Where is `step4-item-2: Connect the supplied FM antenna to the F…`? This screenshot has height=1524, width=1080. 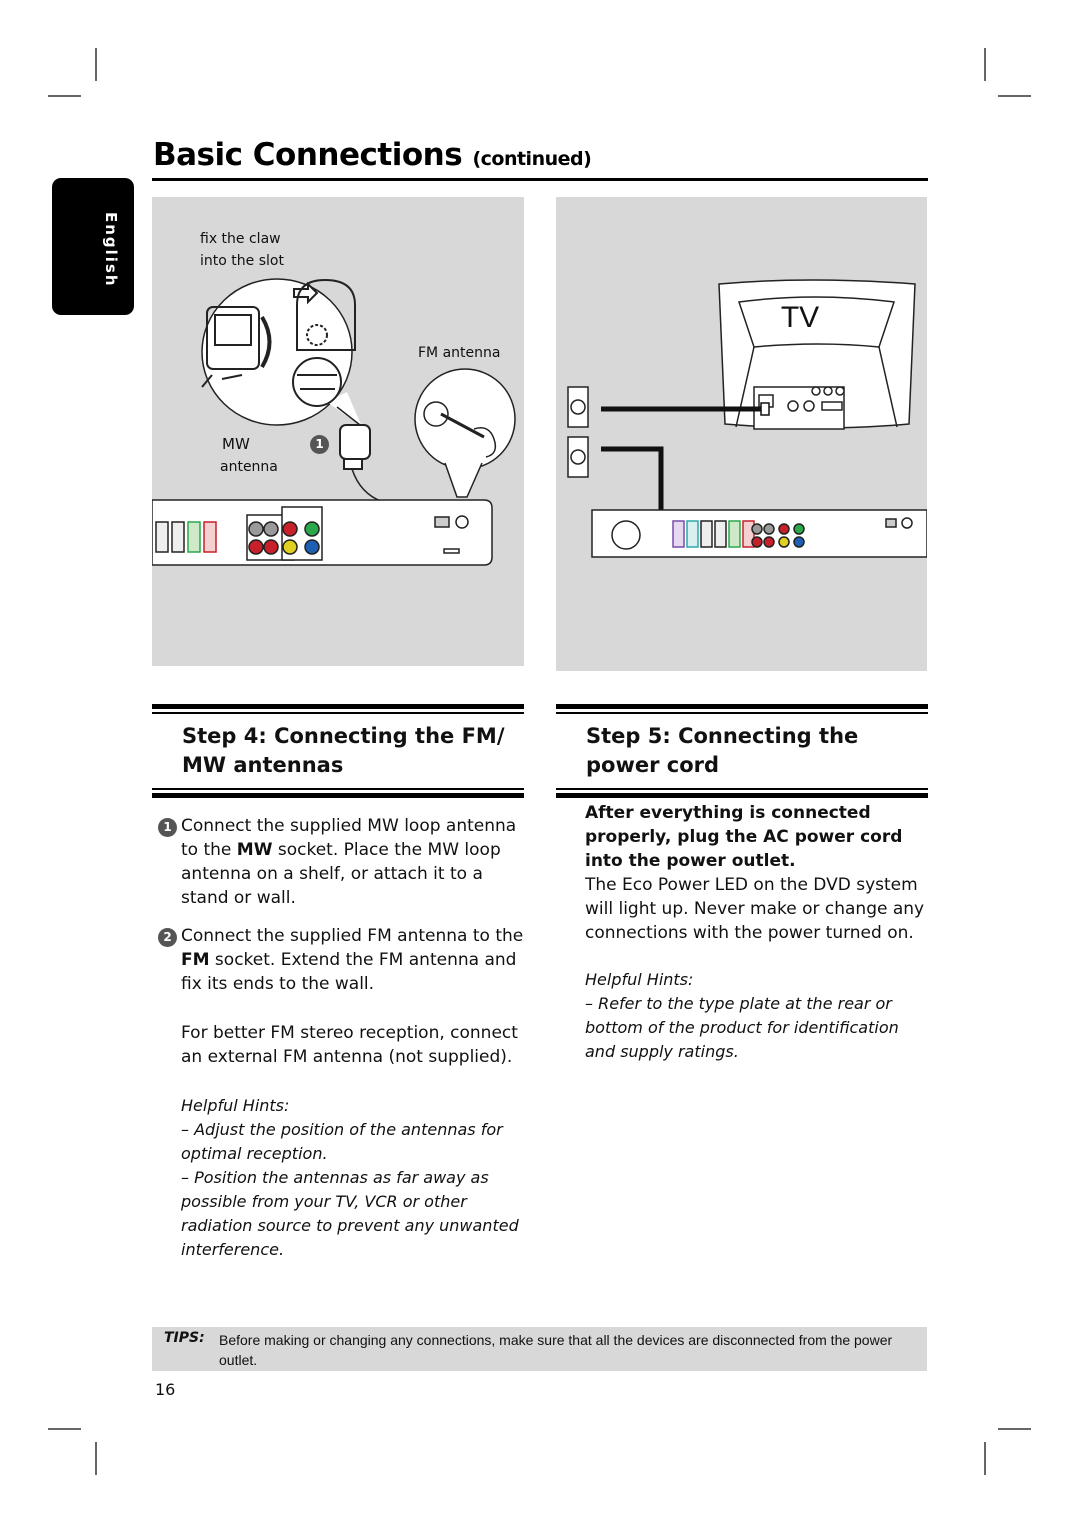 step4-item-2: Connect the supplied FM antenna to the F… is located at coordinates (353, 960).